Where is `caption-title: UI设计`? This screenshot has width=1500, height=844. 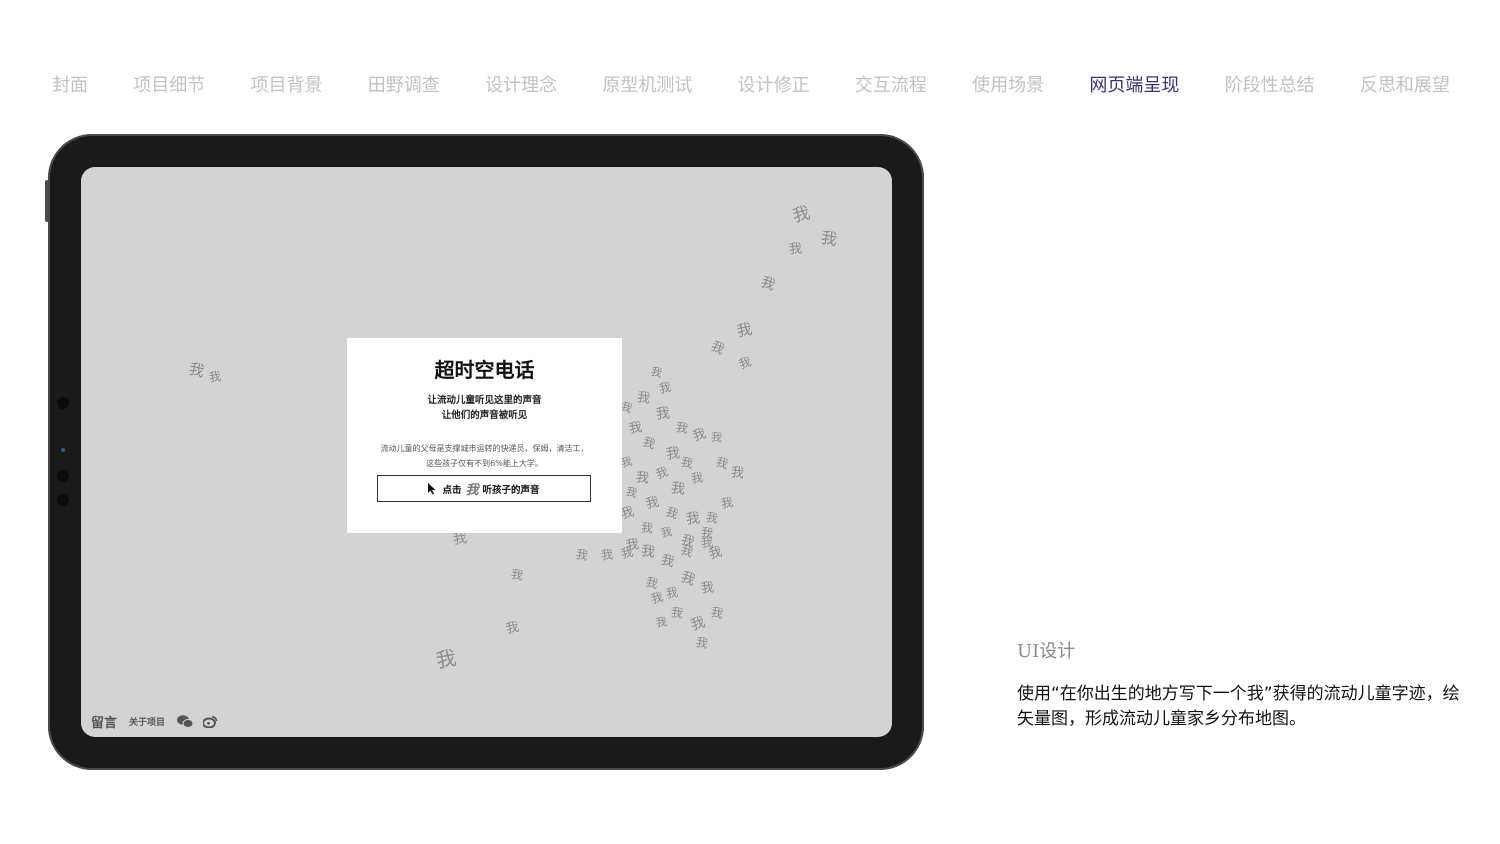
caption-title: UI设计 is located at coordinates (1046, 651).